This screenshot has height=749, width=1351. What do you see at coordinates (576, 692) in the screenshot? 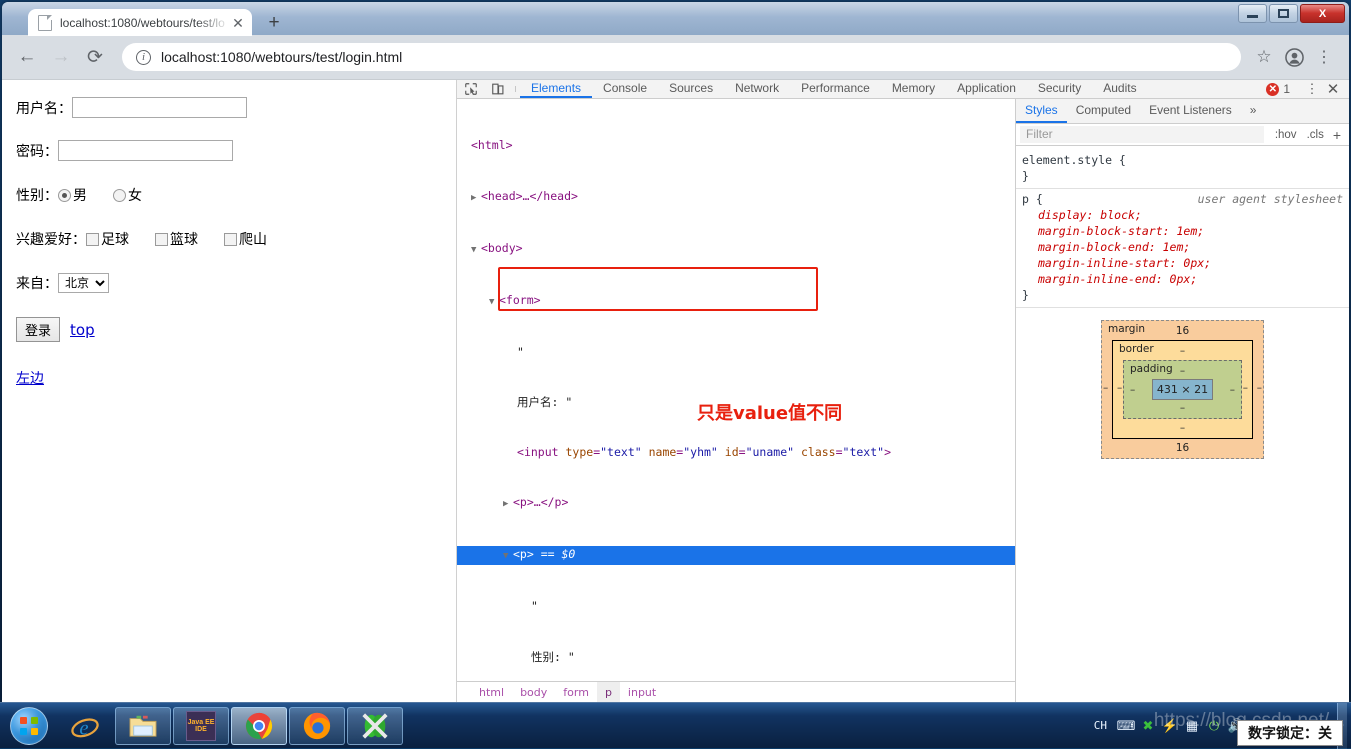
I see `breadcrumb-item-form: form` at bounding box center [576, 692].